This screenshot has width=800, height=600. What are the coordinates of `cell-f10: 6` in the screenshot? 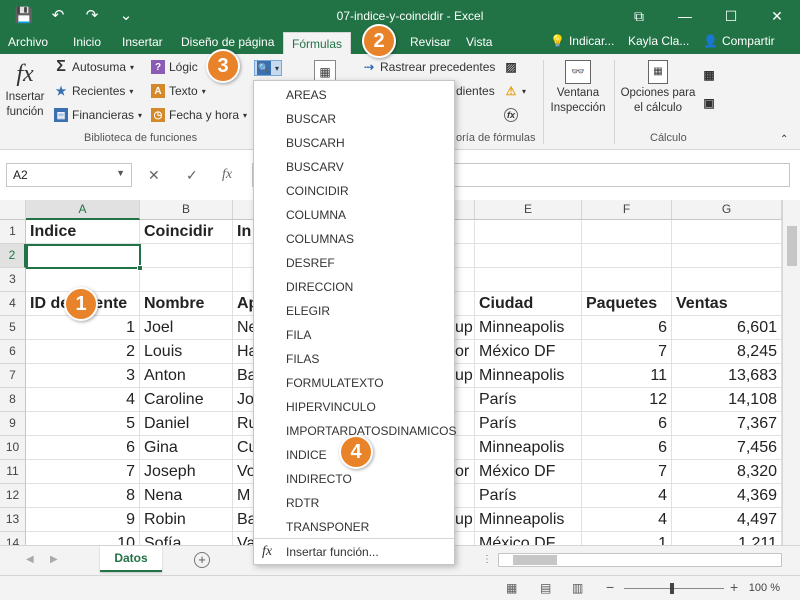 It's located at (627, 448).